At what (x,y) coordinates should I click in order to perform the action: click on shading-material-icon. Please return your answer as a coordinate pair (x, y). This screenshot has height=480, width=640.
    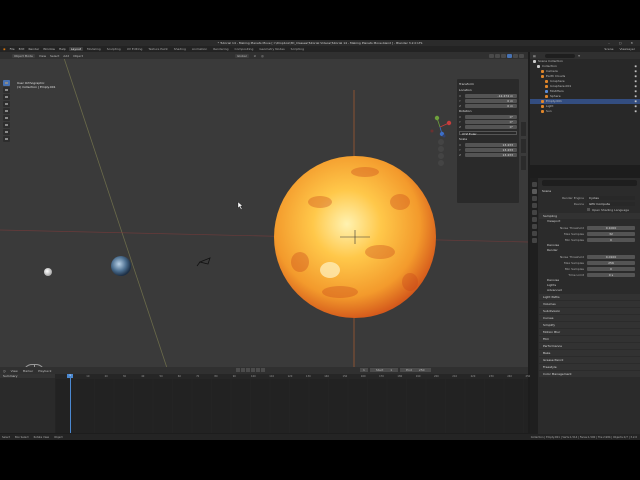
    Looking at the image, I should click on (515, 55).